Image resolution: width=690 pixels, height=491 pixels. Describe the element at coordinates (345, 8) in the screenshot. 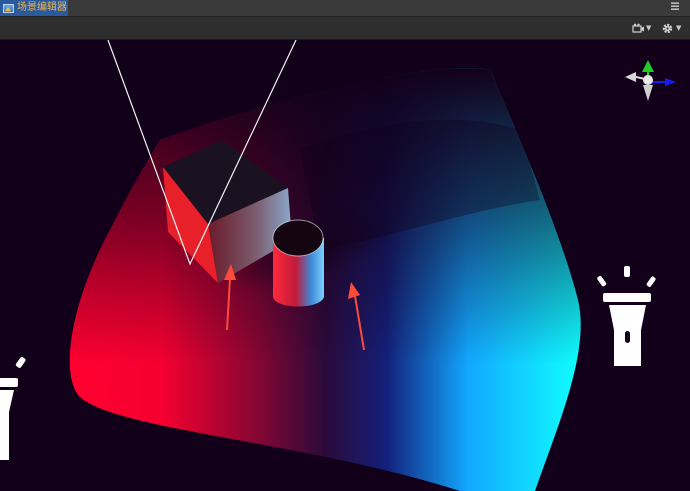

I see `tab-bar: 场景编辑器` at that location.